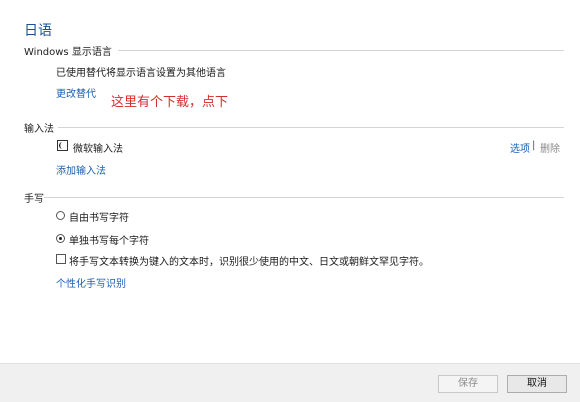 The height and width of the screenshot is (402, 580). I want to click on radio-single-character, so click(60, 238).